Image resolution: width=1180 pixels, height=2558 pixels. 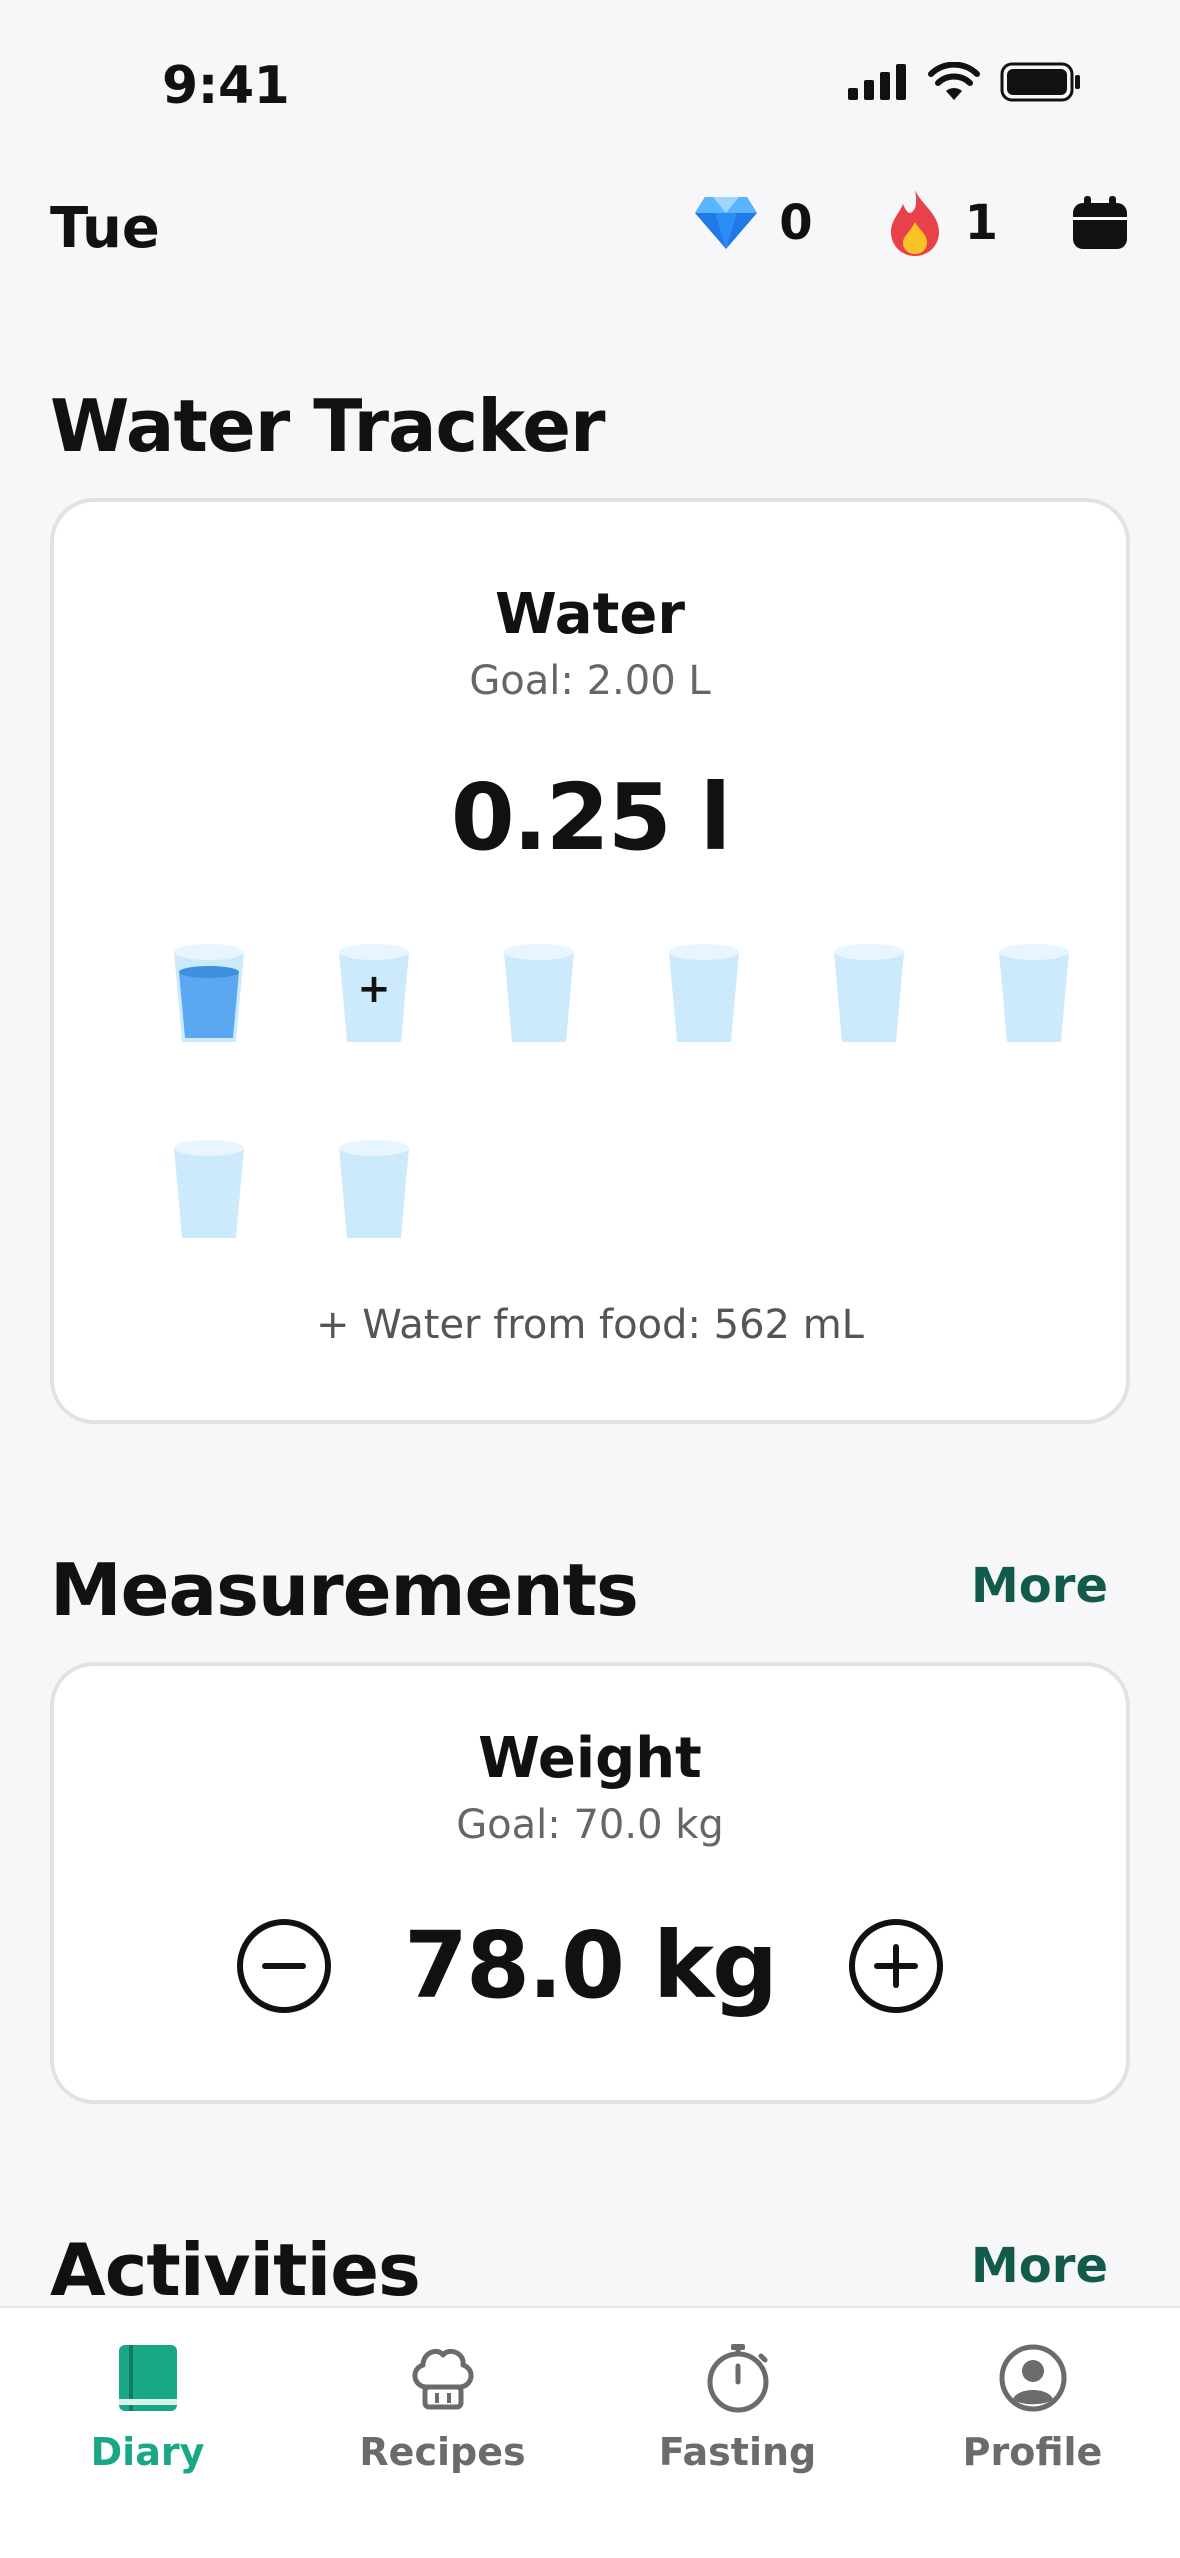 I want to click on measurements-more-link: More, so click(x=1039, y=1586).